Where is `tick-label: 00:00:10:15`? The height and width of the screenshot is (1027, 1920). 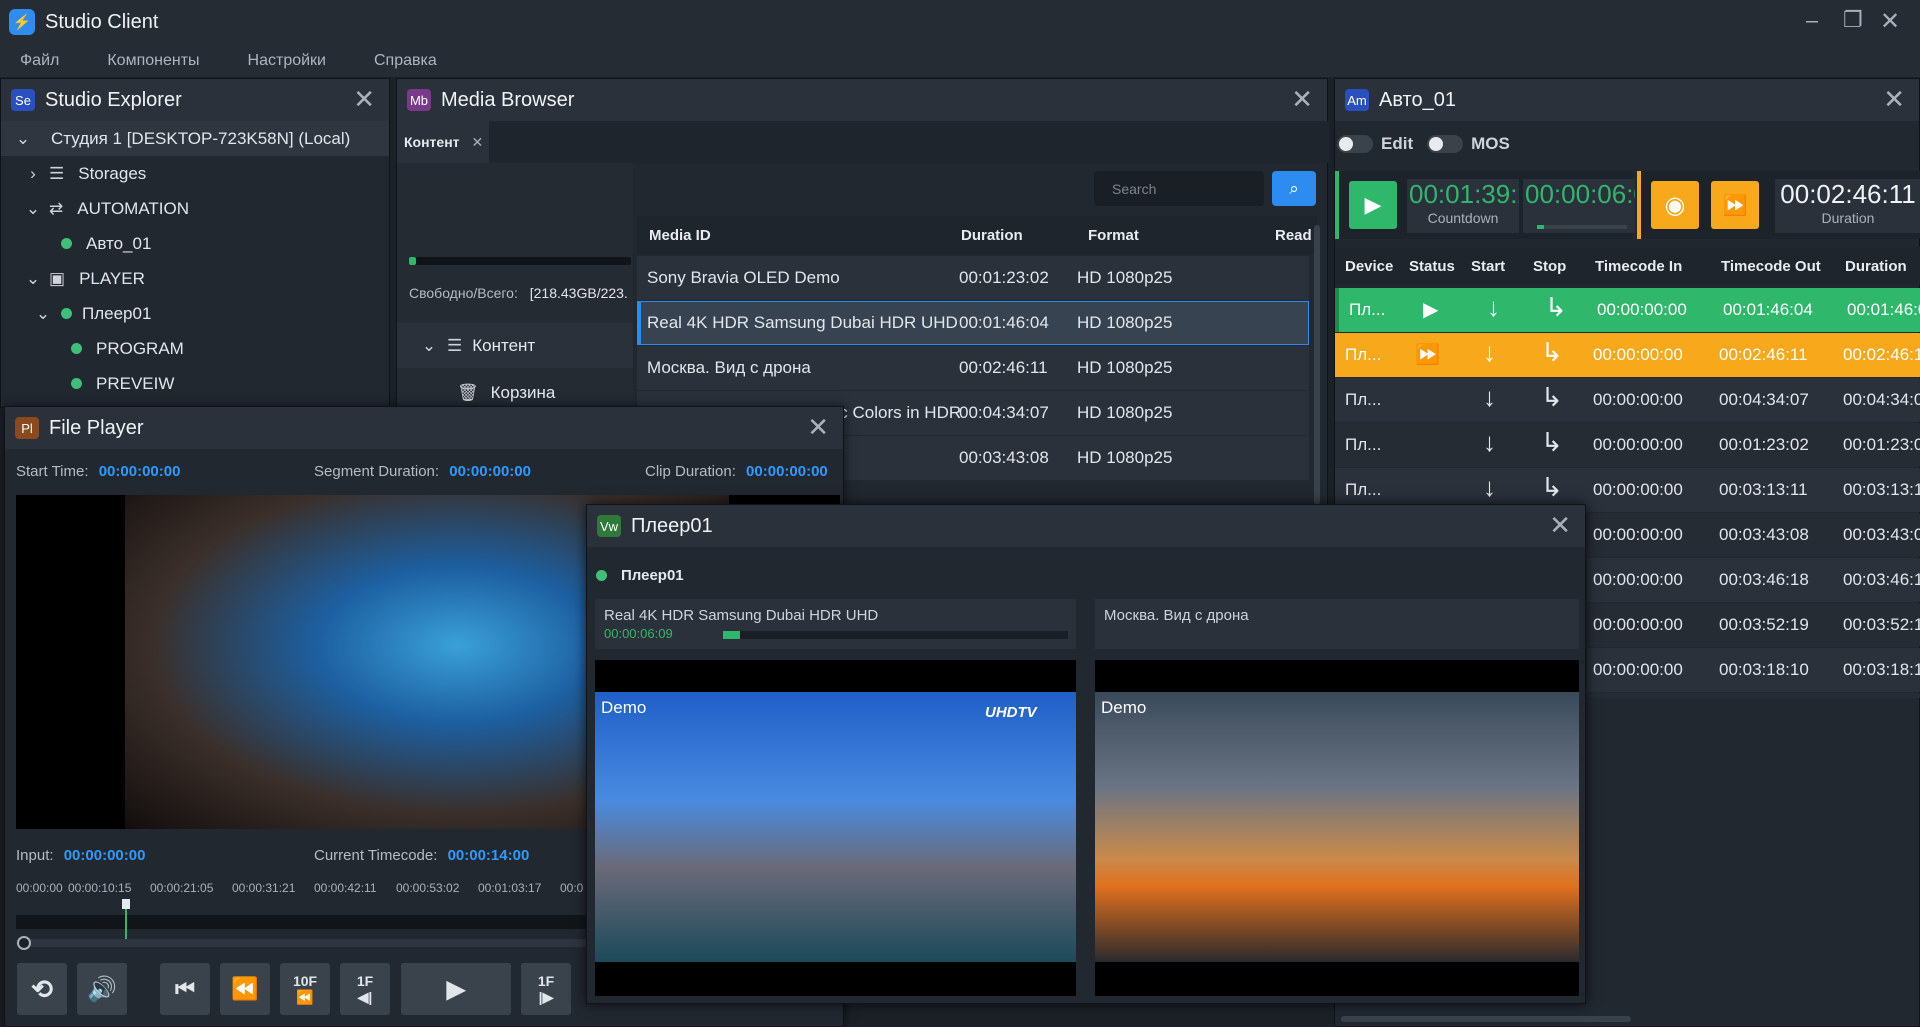 tick-label: 00:00:10:15 is located at coordinates (100, 888).